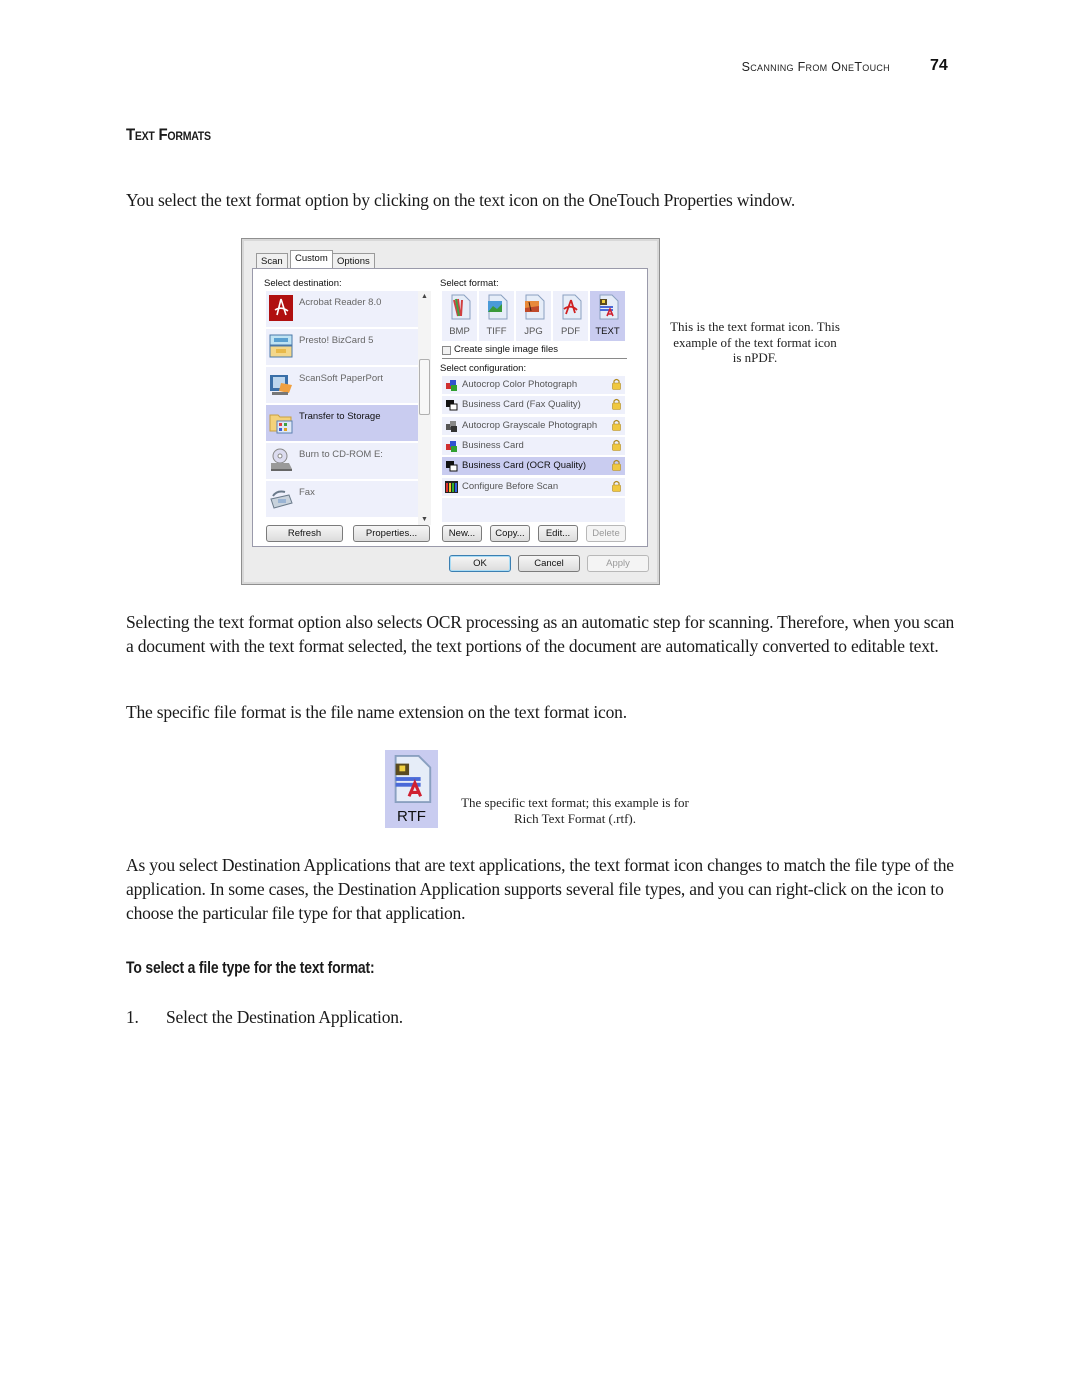  I want to click on format-text: TEXT, so click(607, 316).